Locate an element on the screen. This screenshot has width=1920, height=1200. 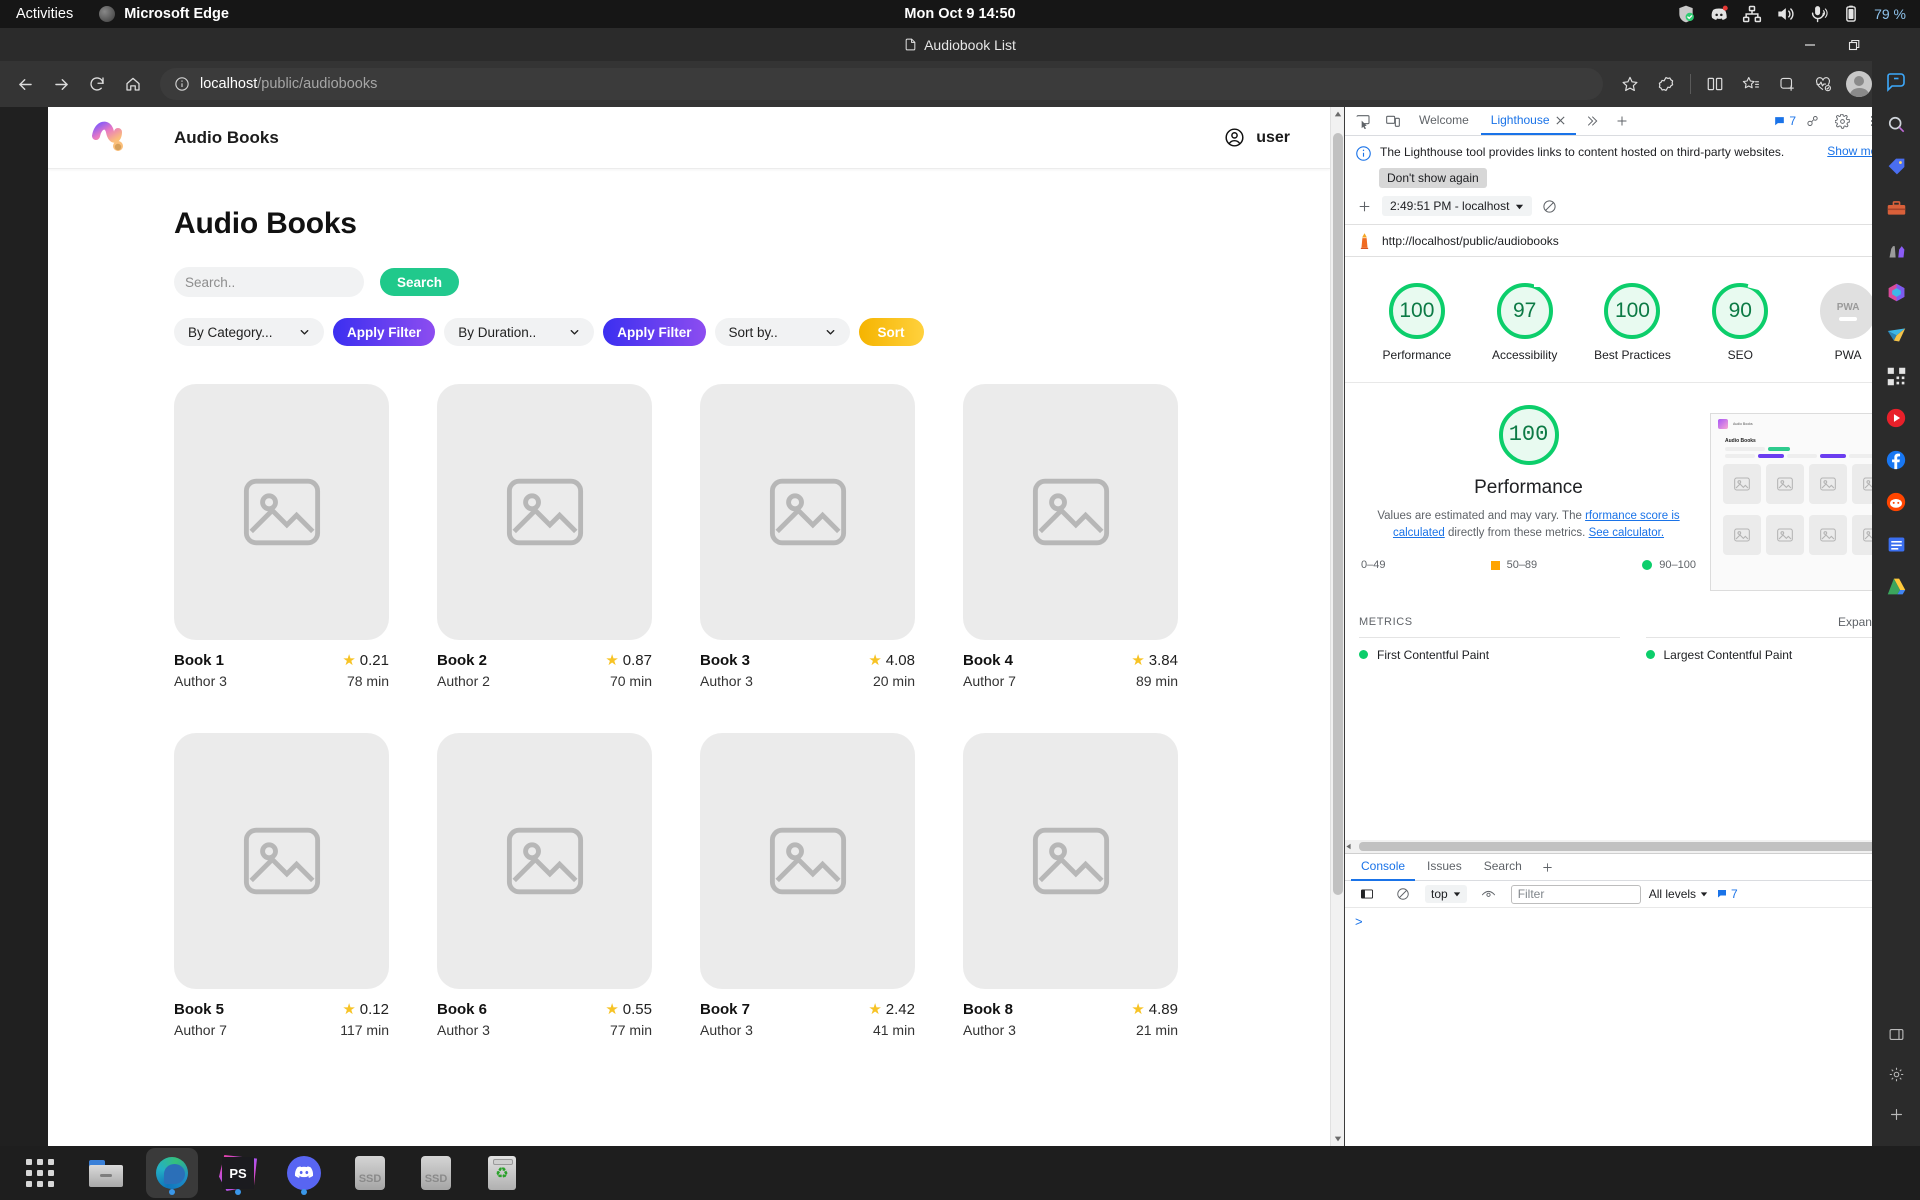
taskbar-item-phpstorm: PS is located at coordinates (238, 1173).